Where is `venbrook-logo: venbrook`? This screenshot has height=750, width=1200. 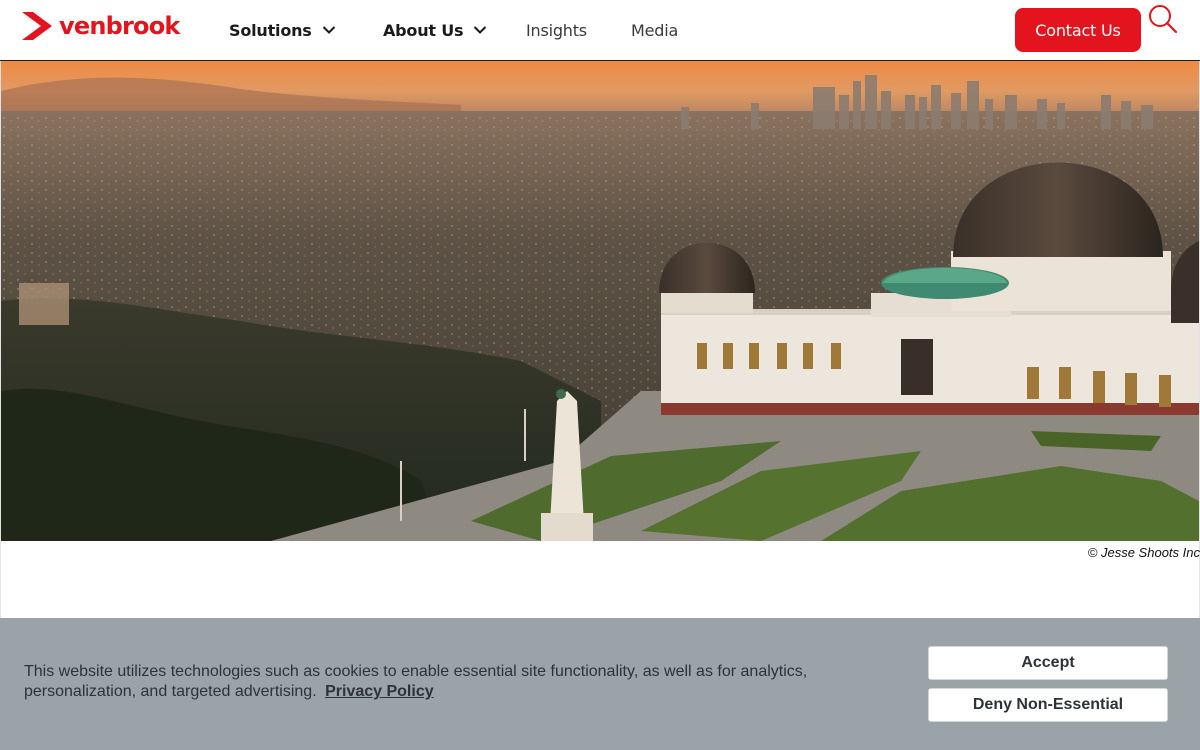 venbrook-logo: venbrook is located at coordinates (100, 26).